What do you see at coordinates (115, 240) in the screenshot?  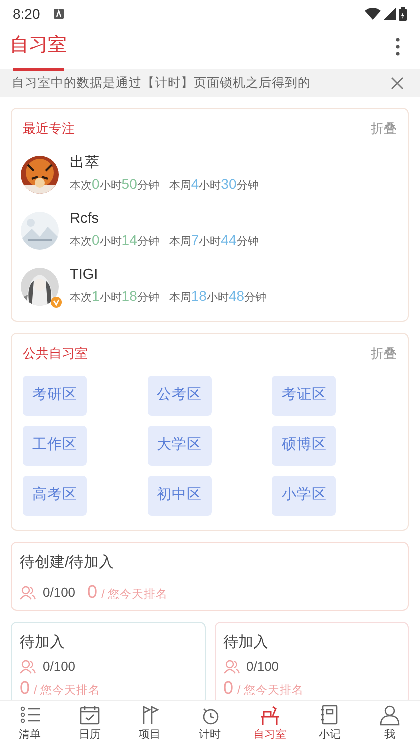 I see `focus-time: 本次0小时14分钟` at bounding box center [115, 240].